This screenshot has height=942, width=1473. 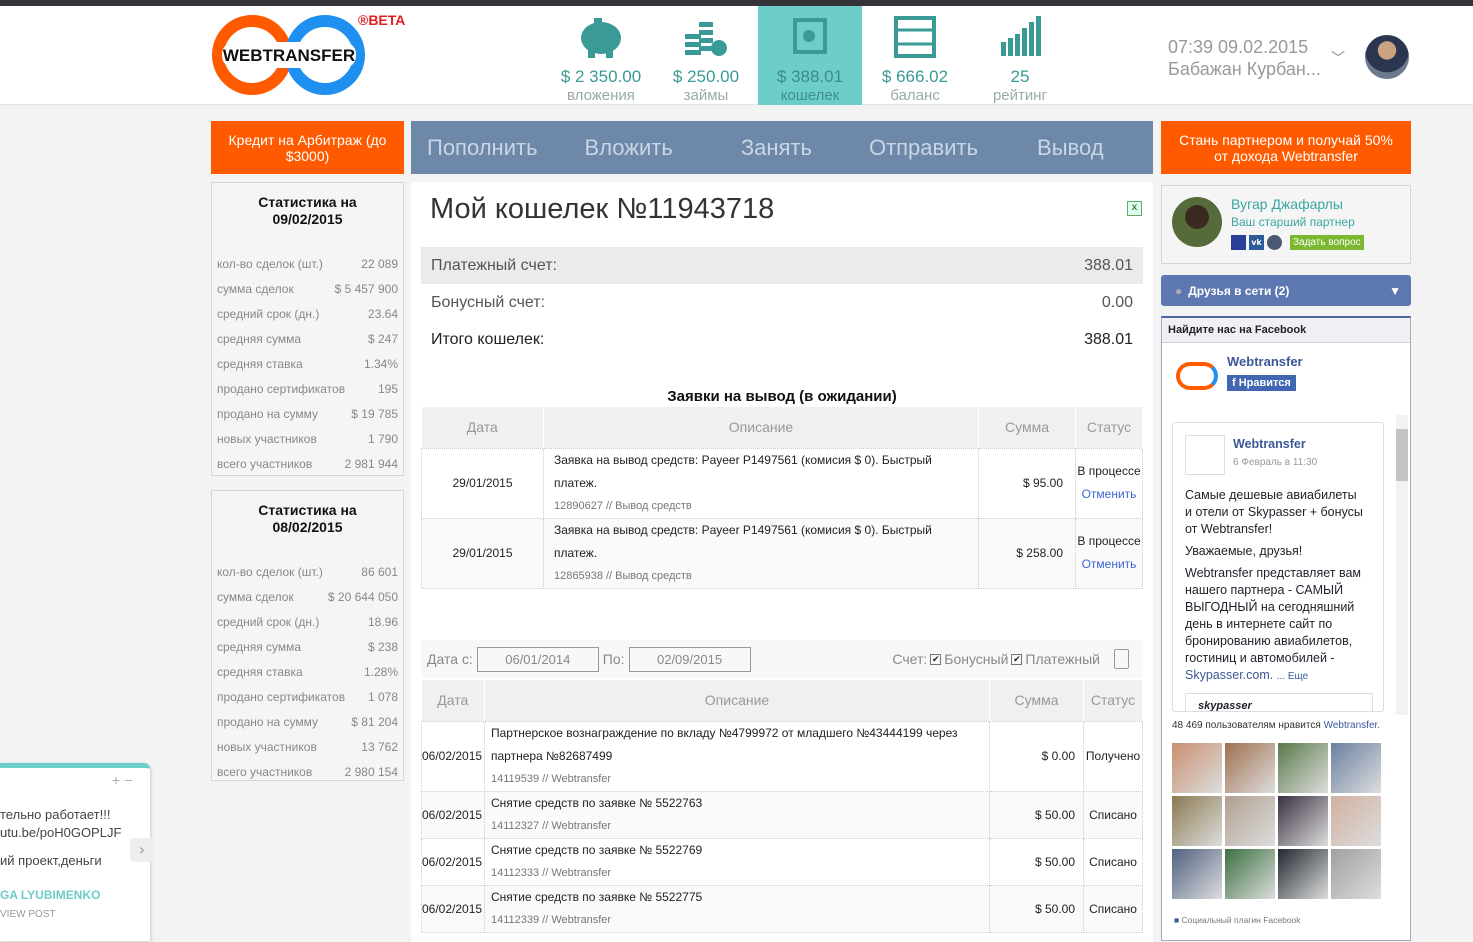 What do you see at coordinates (689, 659) in the screenshot?
I see `date-to-input: 02/09/2015` at bounding box center [689, 659].